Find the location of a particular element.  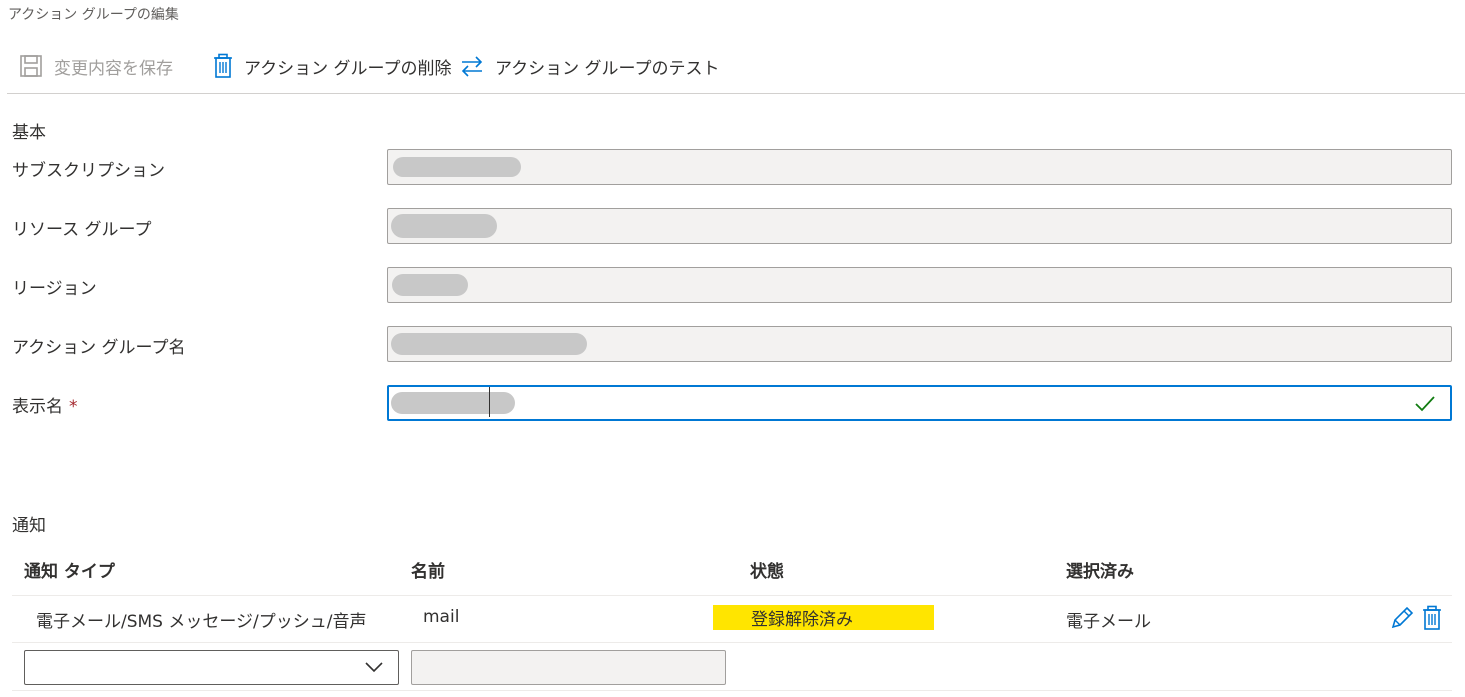

region-field is located at coordinates (919, 285).